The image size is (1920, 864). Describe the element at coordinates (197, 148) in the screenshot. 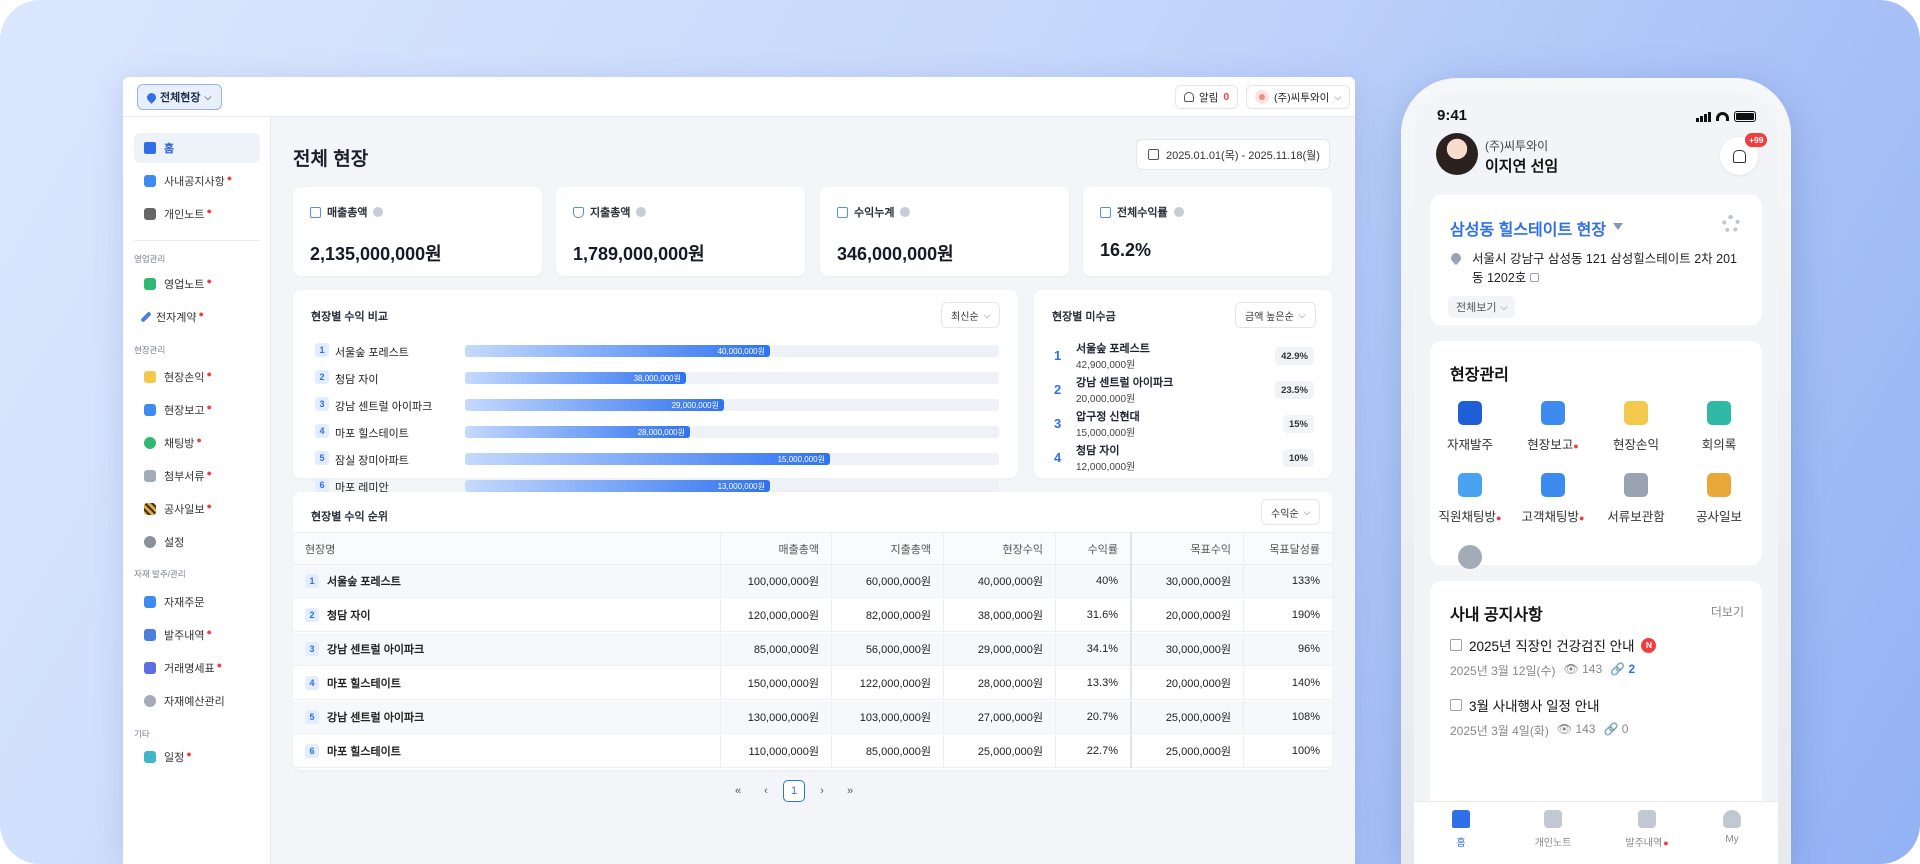

I see `sidebar-item-home: 홈` at that location.